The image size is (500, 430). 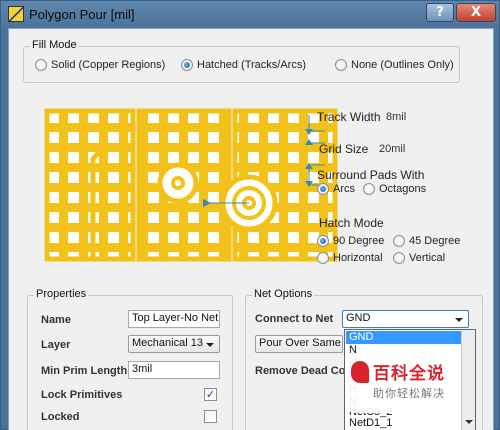 I want to click on hatch-horizontal-radio: Horizontal, so click(x=350, y=258).